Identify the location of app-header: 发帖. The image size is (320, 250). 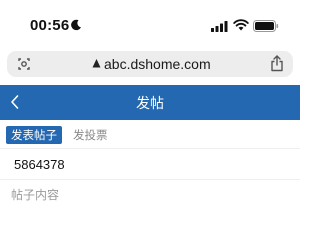
(150, 102).